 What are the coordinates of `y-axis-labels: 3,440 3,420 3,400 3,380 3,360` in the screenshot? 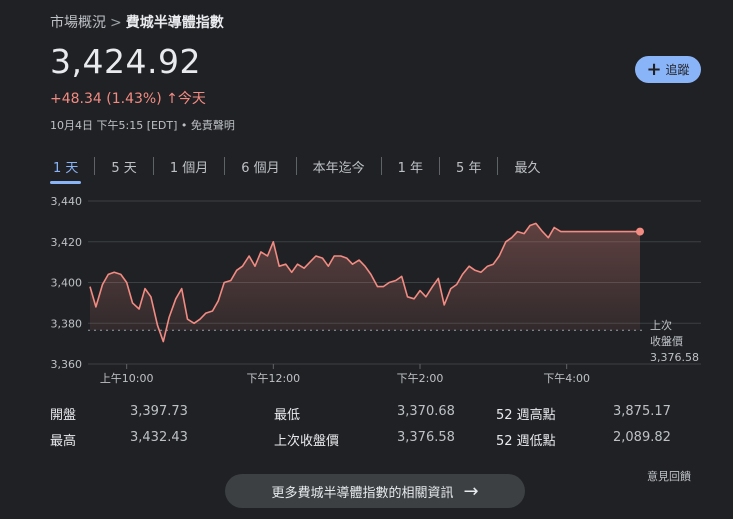 It's located at (67, 283).